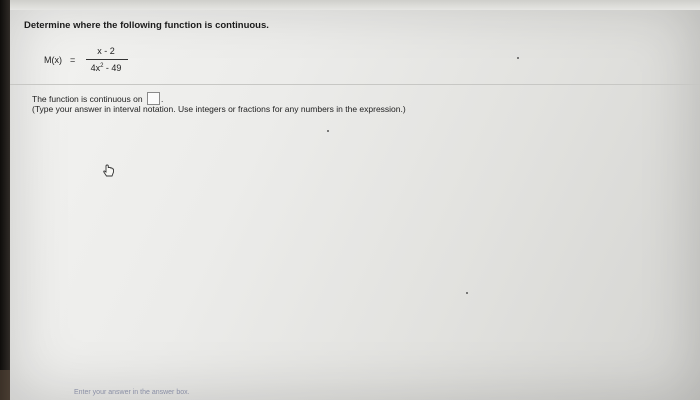  What do you see at coordinates (108, 170) in the screenshot?
I see `hand-pointer-icon` at bounding box center [108, 170].